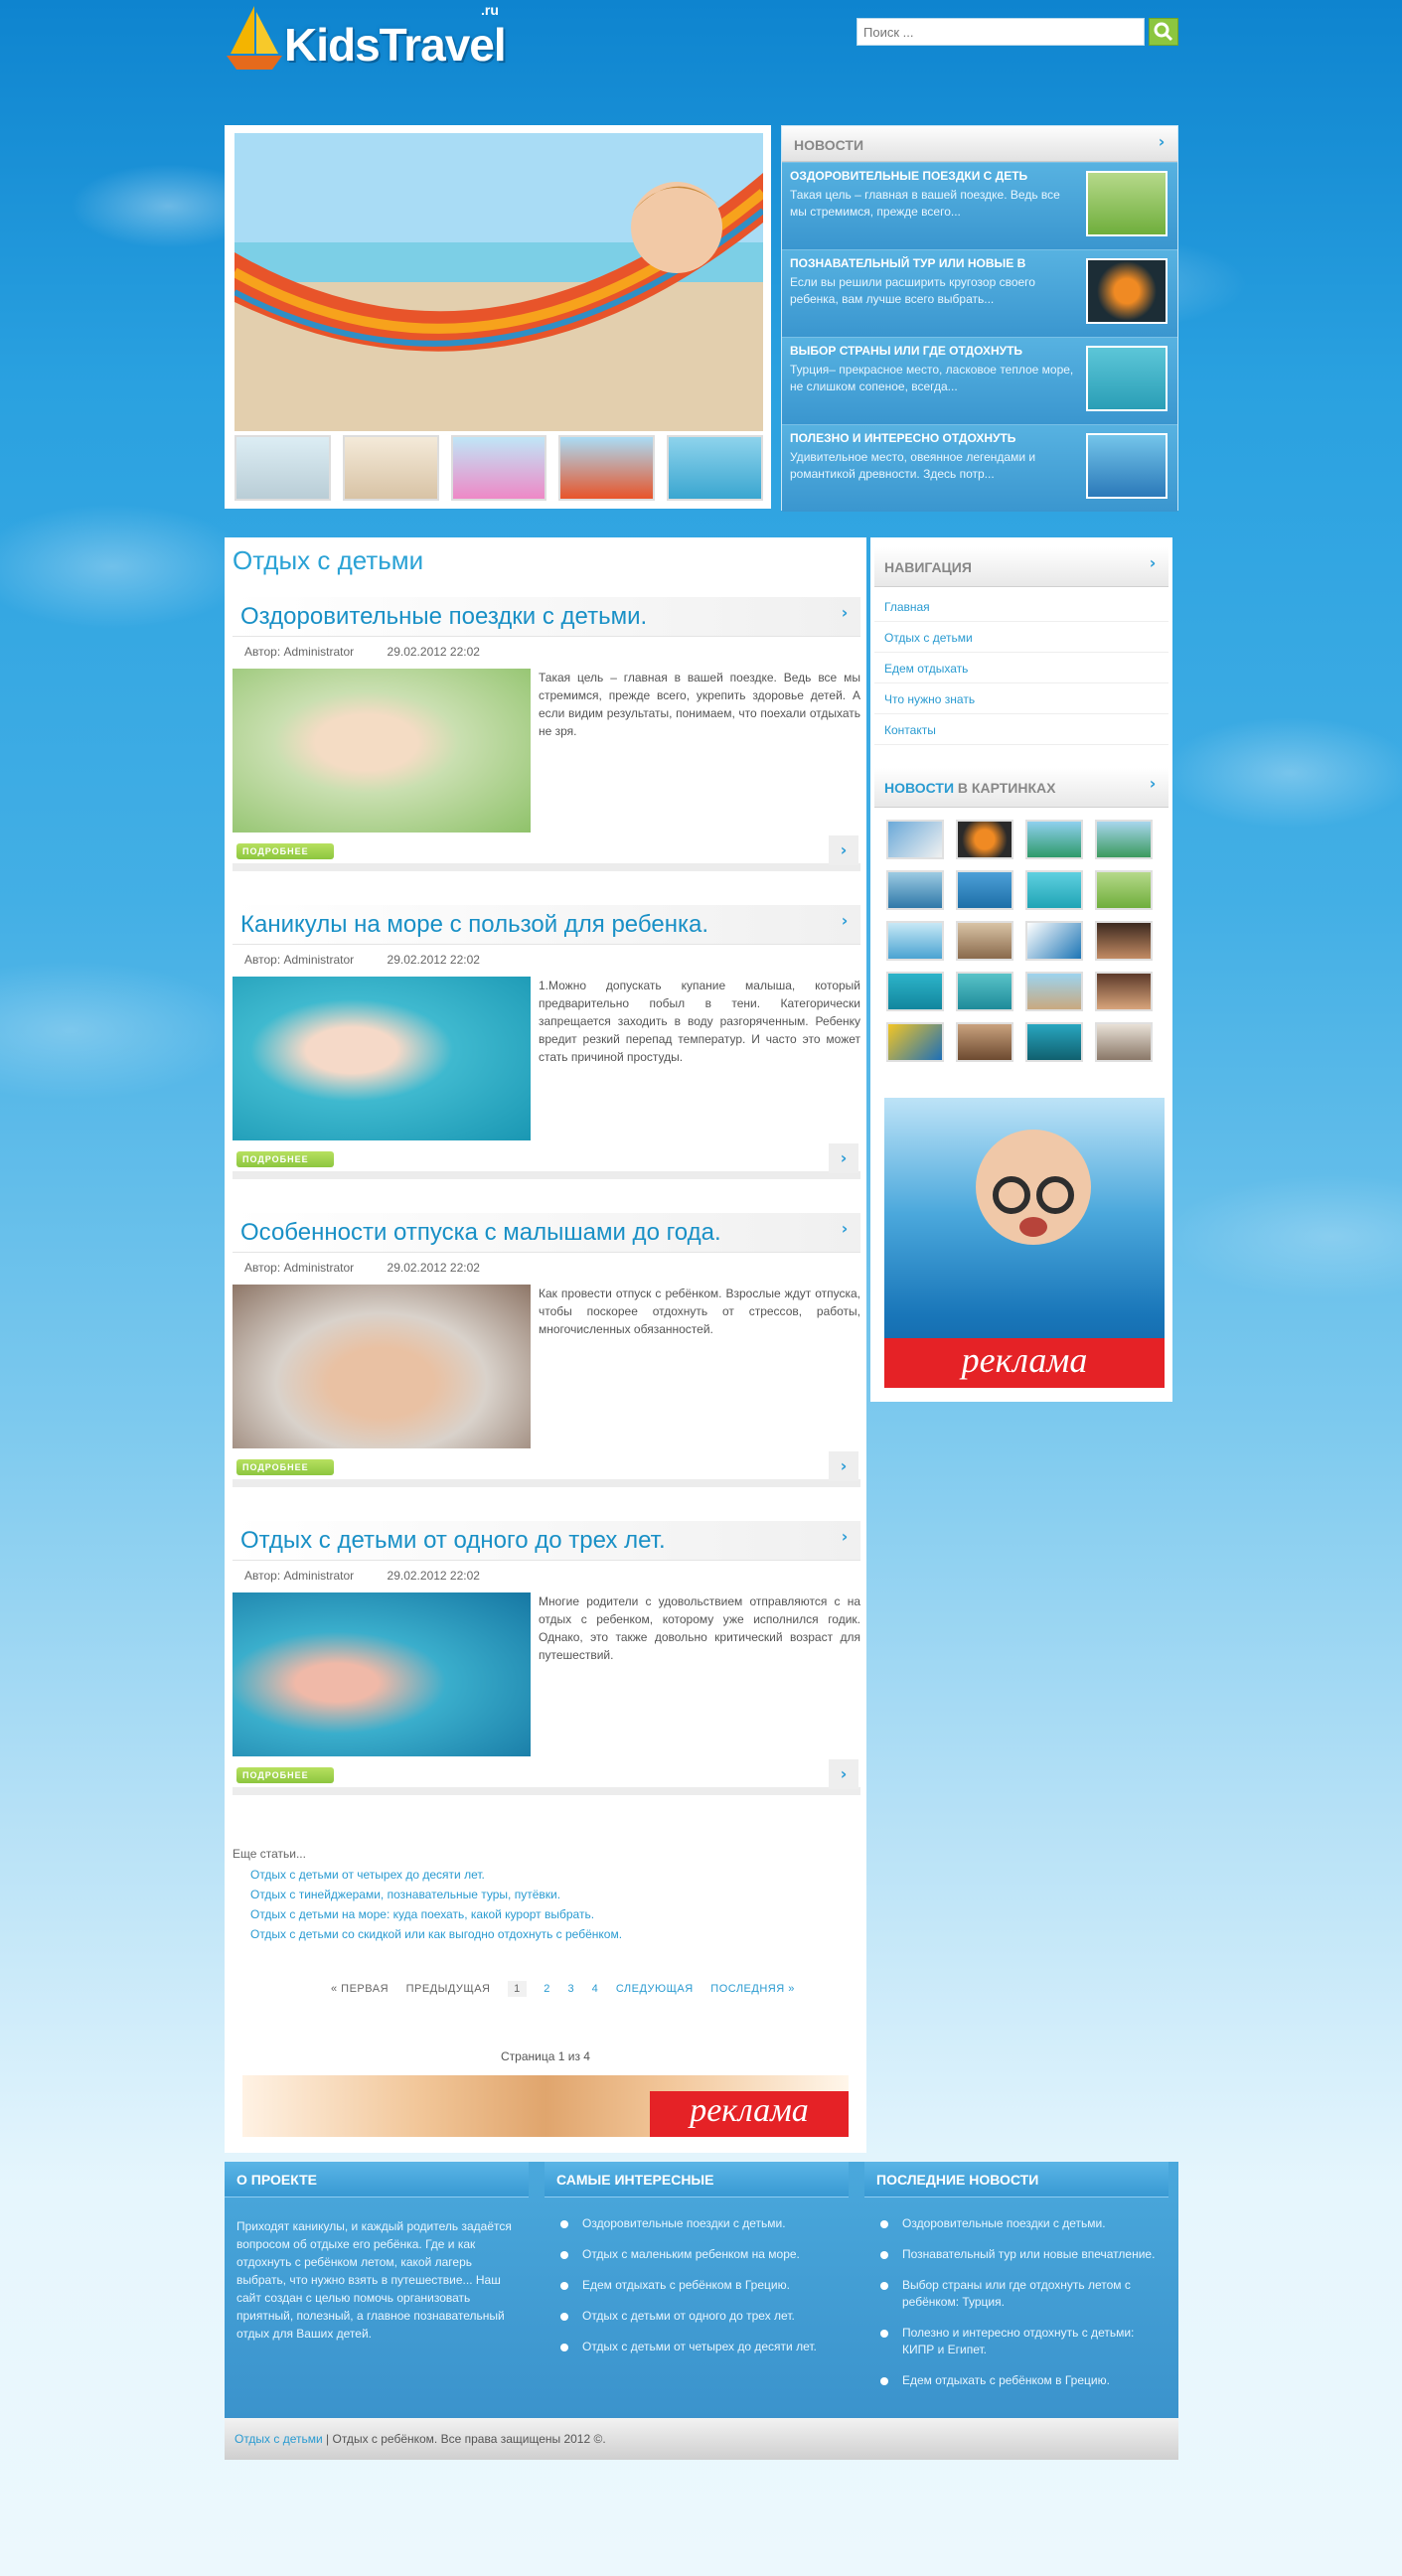 This screenshot has height=2576, width=1402. Describe the element at coordinates (934, 351) in the screenshot. I see `news-item-title: ВЫБОР СТРАНЫ ИЛИ ГДЕ ОТДОХНУТЬ` at that location.